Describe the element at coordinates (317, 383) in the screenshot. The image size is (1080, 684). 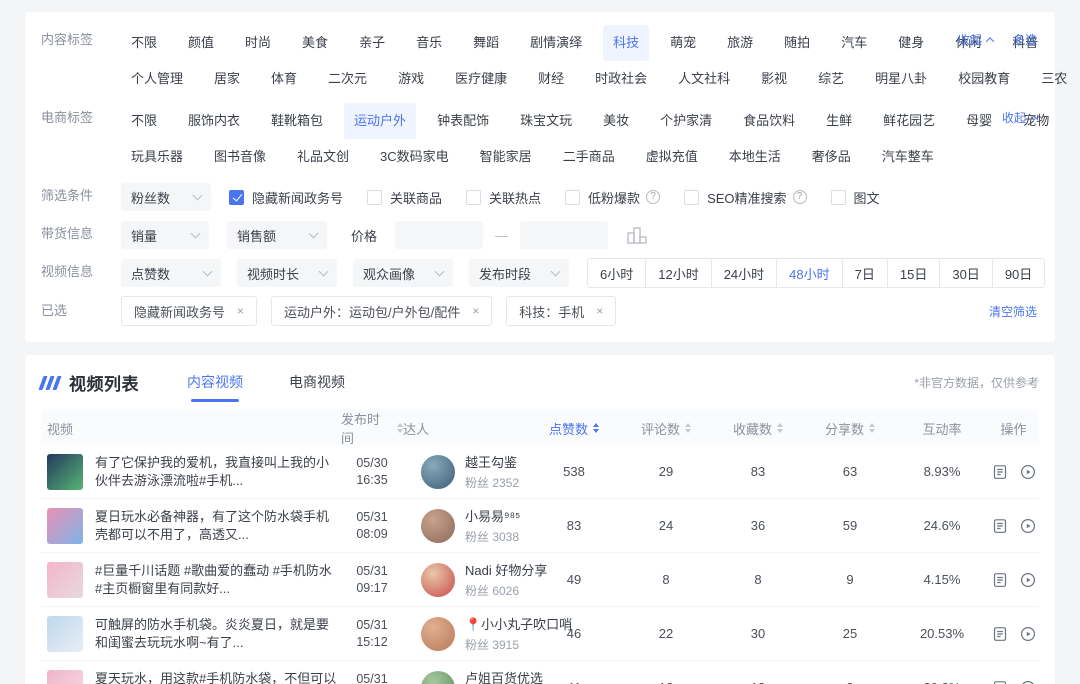
I see `tab-电商视频: 电商视频` at that location.